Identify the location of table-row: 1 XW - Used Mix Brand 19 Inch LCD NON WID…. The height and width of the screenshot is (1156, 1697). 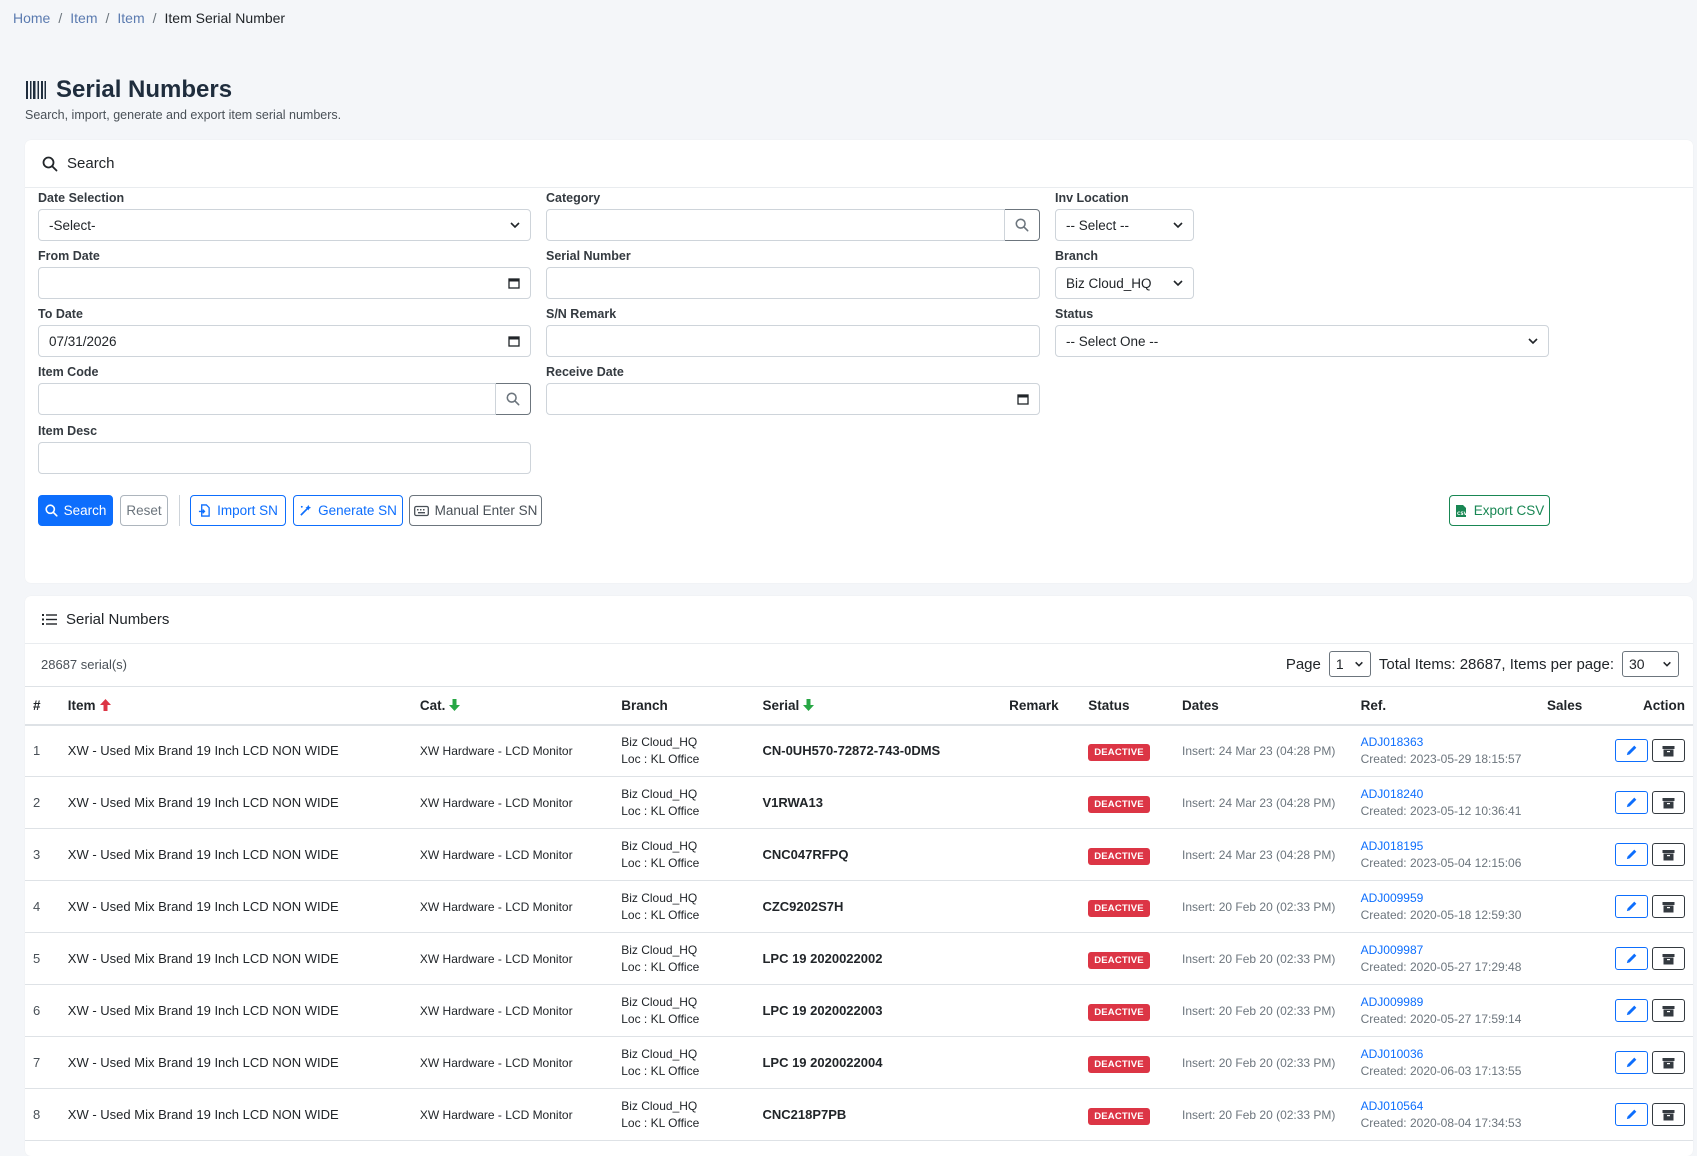
(859, 750).